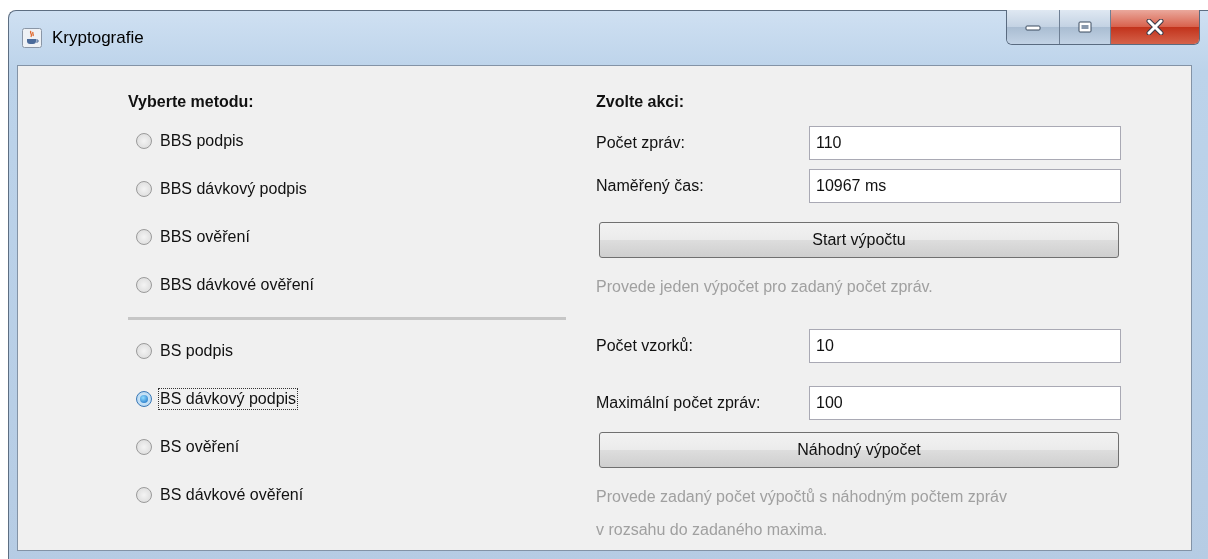 The width and height of the screenshot is (1208, 559). What do you see at coordinates (233, 189) in the screenshot?
I see `radio-label: BBS dávkový podpis` at bounding box center [233, 189].